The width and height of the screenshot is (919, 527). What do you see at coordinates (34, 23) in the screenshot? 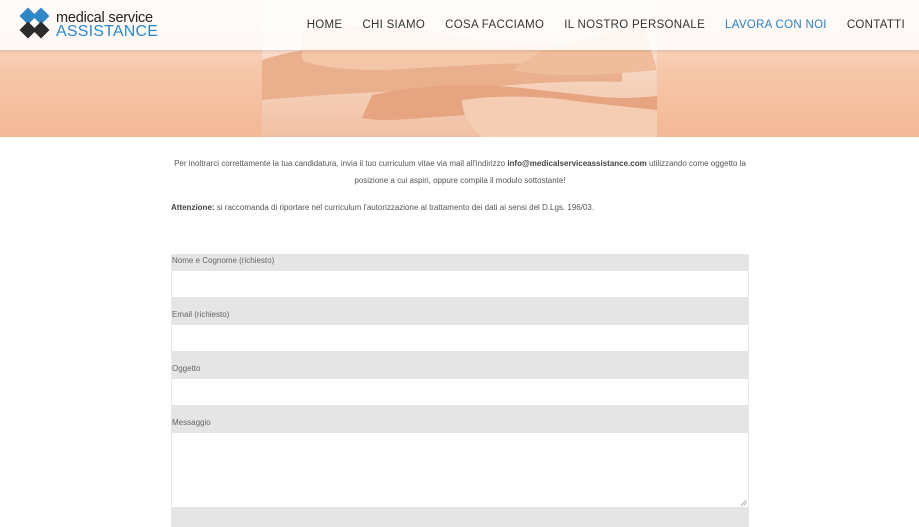
I see `logo-diamond-icon` at bounding box center [34, 23].